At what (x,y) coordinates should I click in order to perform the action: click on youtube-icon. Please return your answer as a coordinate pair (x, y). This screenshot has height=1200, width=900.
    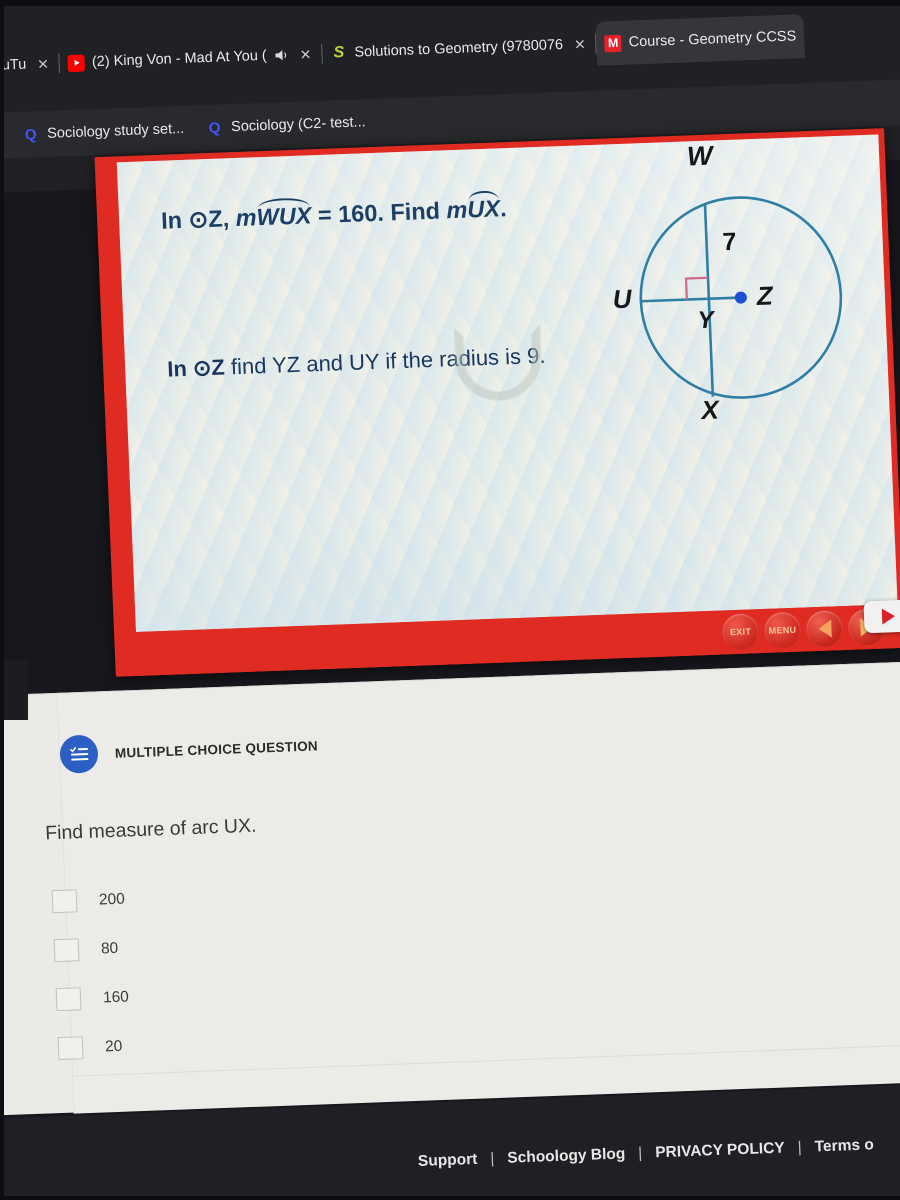
    Looking at the image, I should click on (76, 62).